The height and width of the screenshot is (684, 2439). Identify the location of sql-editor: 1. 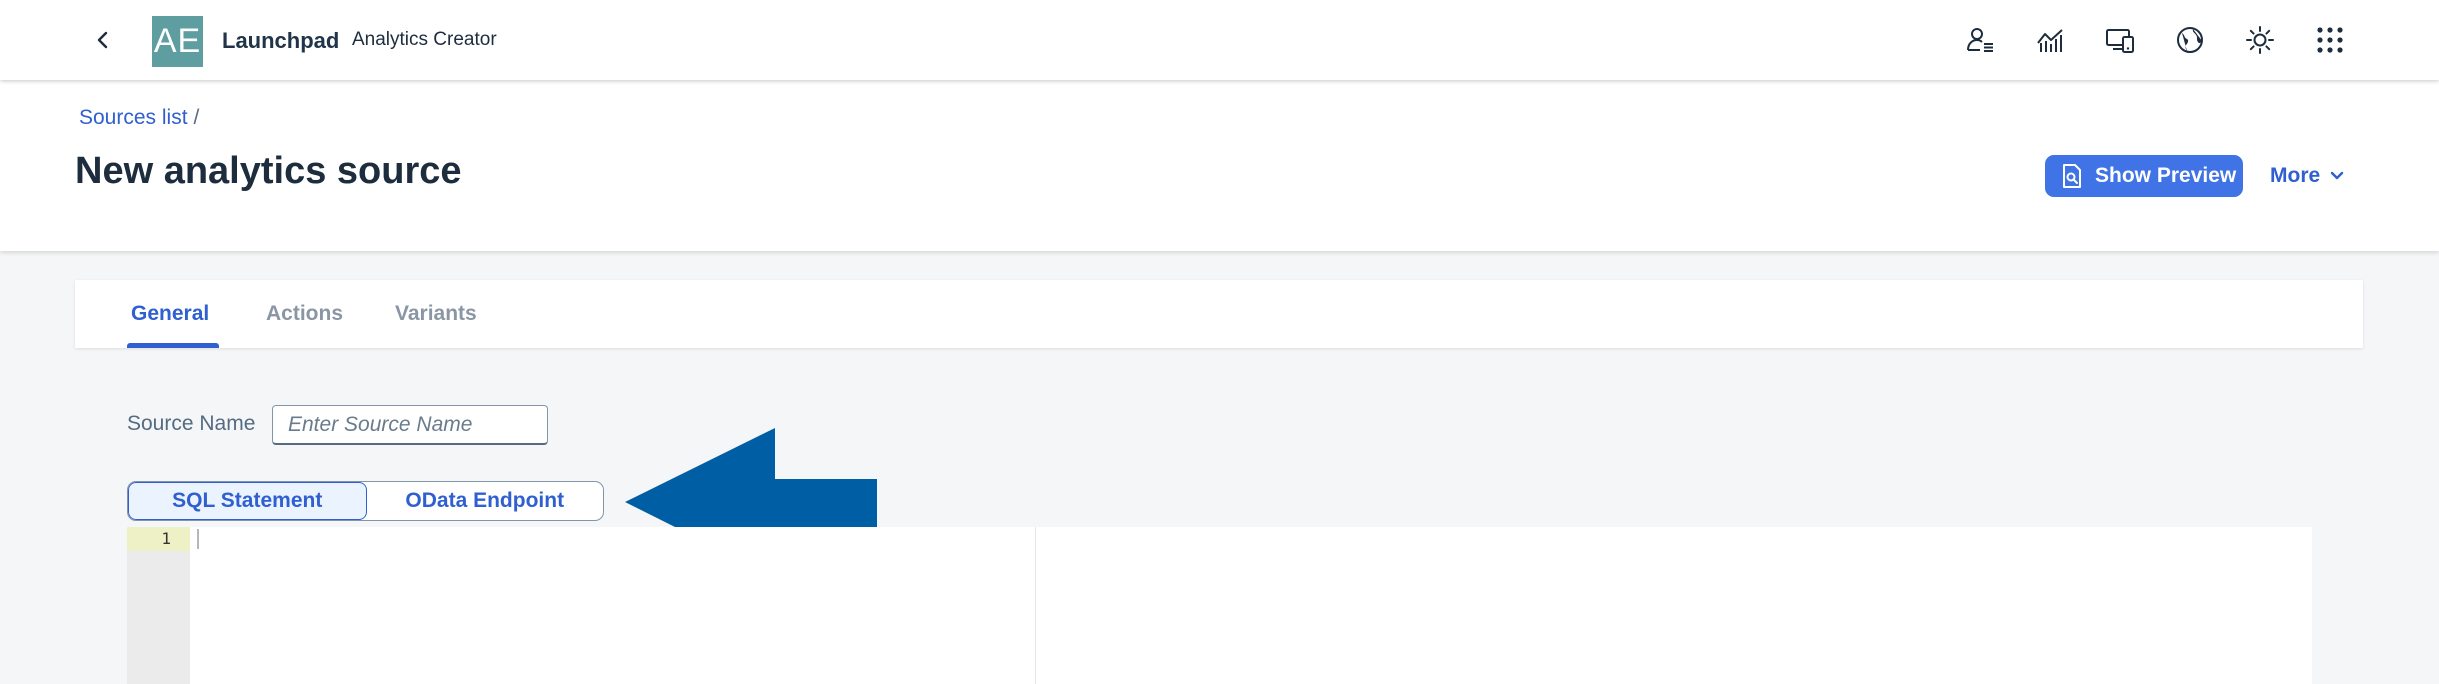
(581, 605).